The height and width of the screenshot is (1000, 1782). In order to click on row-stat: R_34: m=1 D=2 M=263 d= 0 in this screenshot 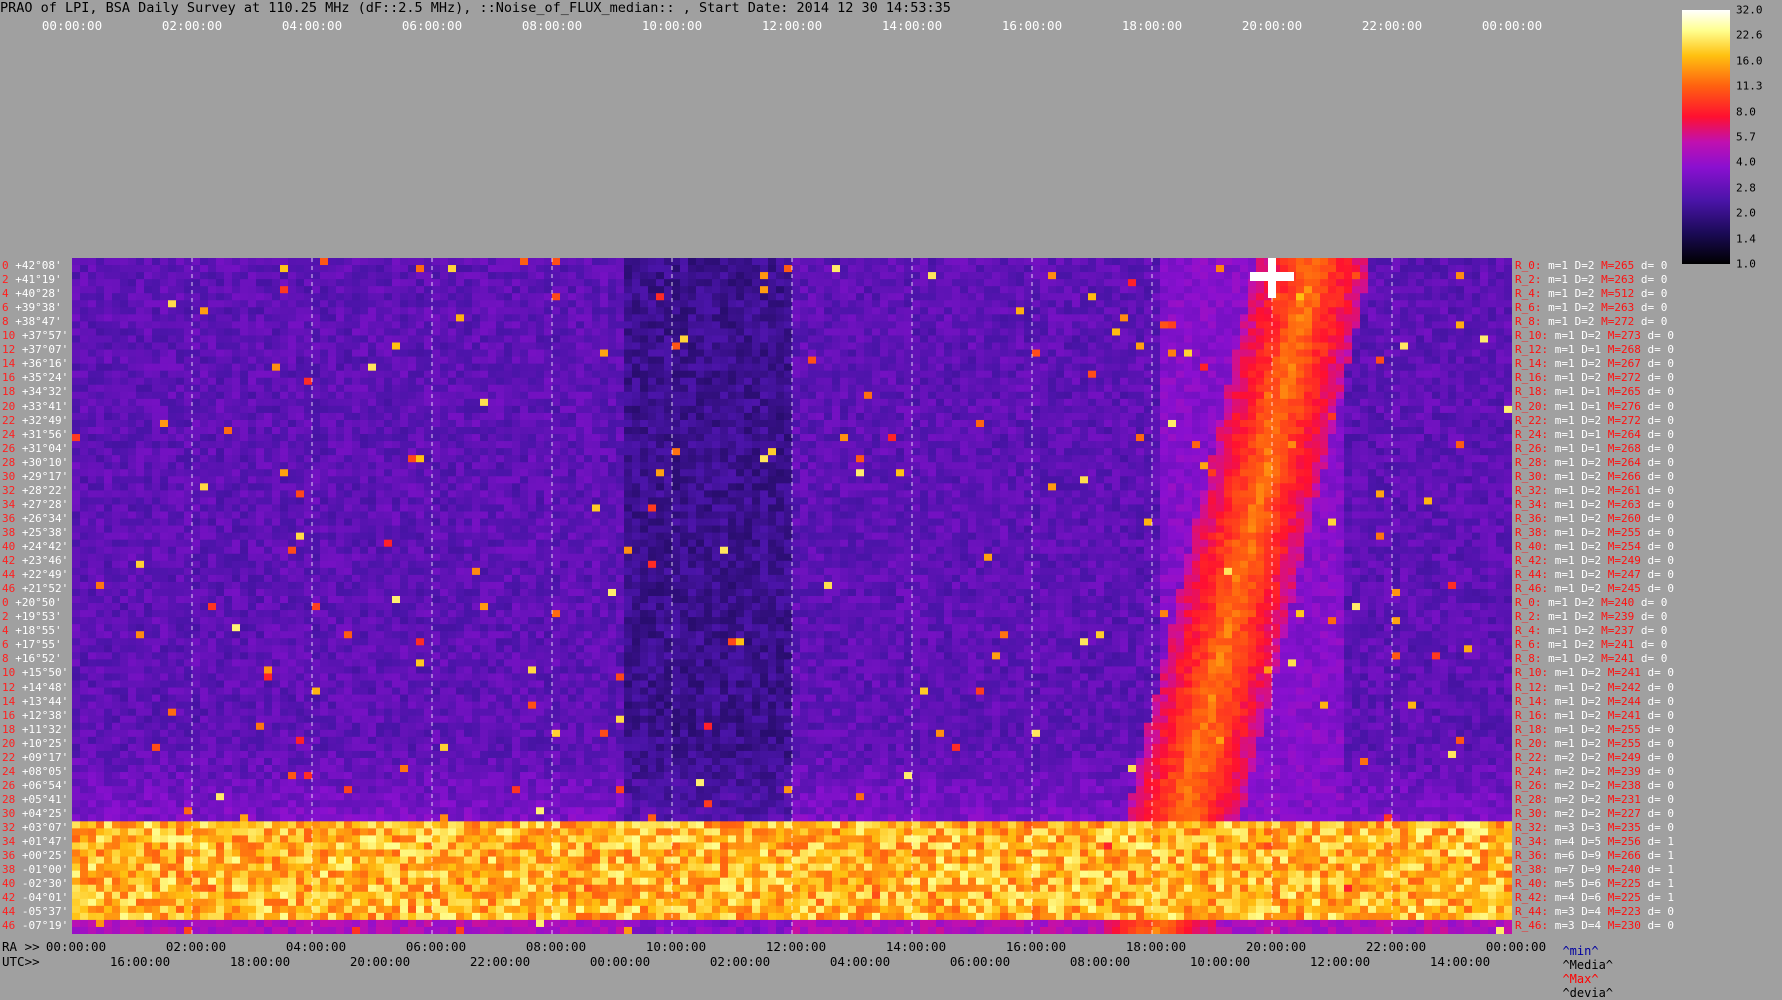, I will do `click(1594, 504)`.